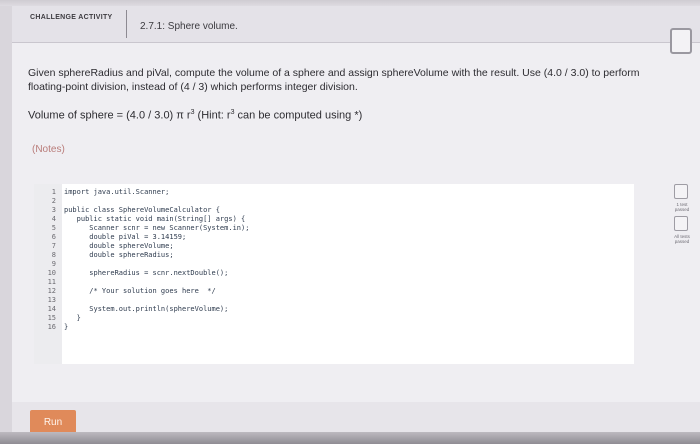 The width and height of the screenshot is (700, 444). What do you see at coordinates (109, 115) in the screenshot?
I see `formula-prefix: Volume of sphere = (4.0 / 3.0) π r` at bounding box center [109, 115].